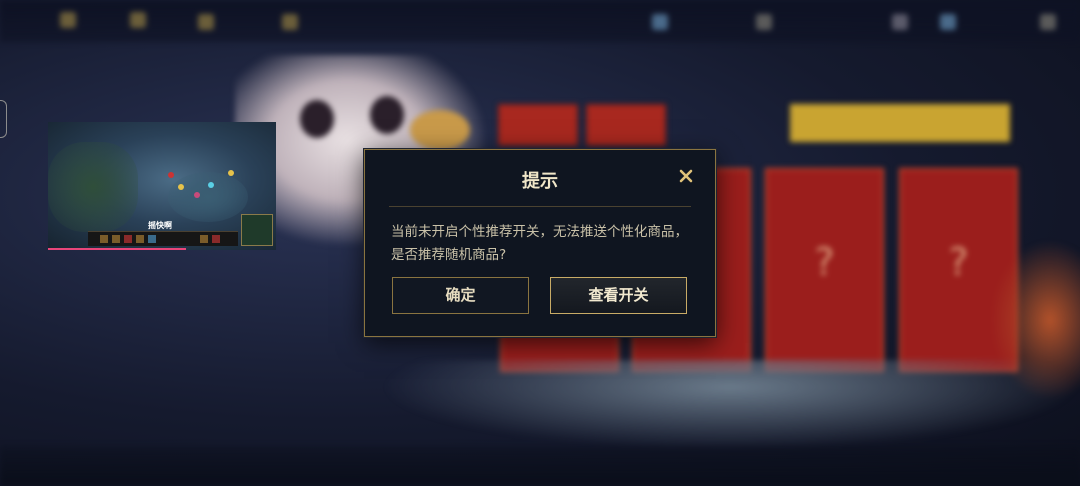 The width and height of the screenshot is (1080, 486). What do you see at coordinates (160, 225) in the screenshot?
I see `video-caption: 摇快啊` at bounding box center [160, 225].